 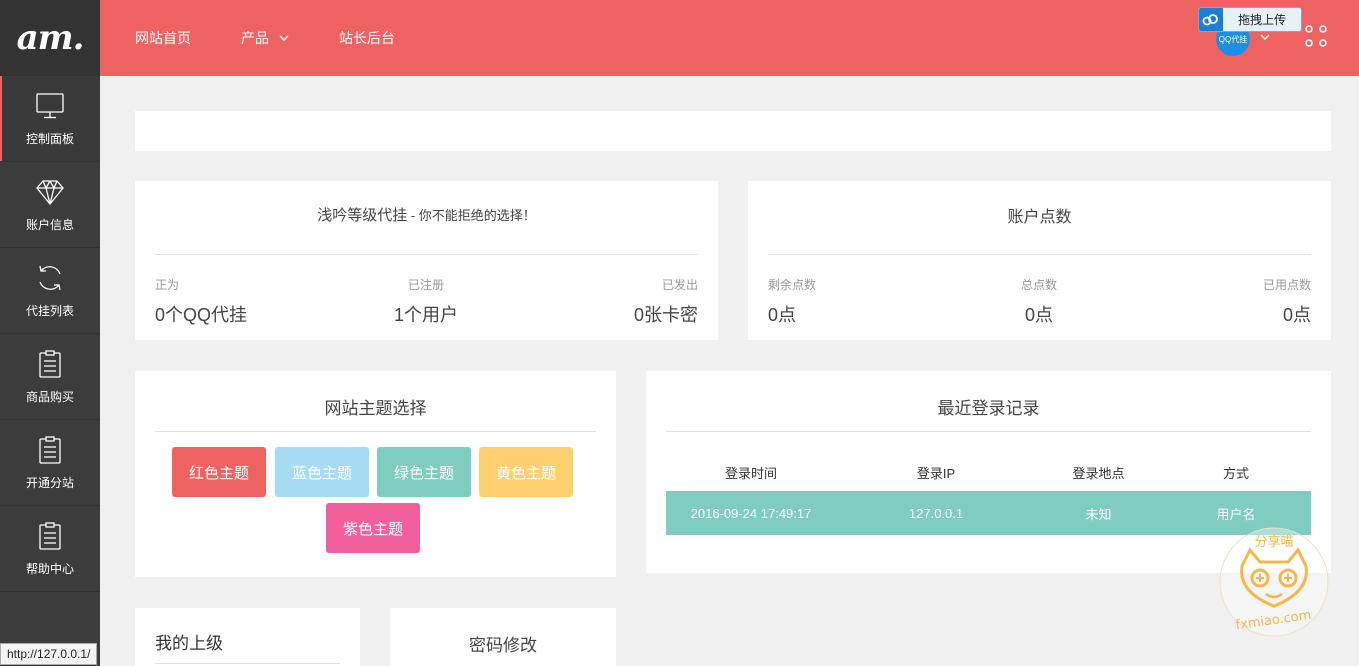 What do you see at coordinates (1316, 36) in the screenshot?
I see `apps-grid-icon` at bounding box center [1316, 36].